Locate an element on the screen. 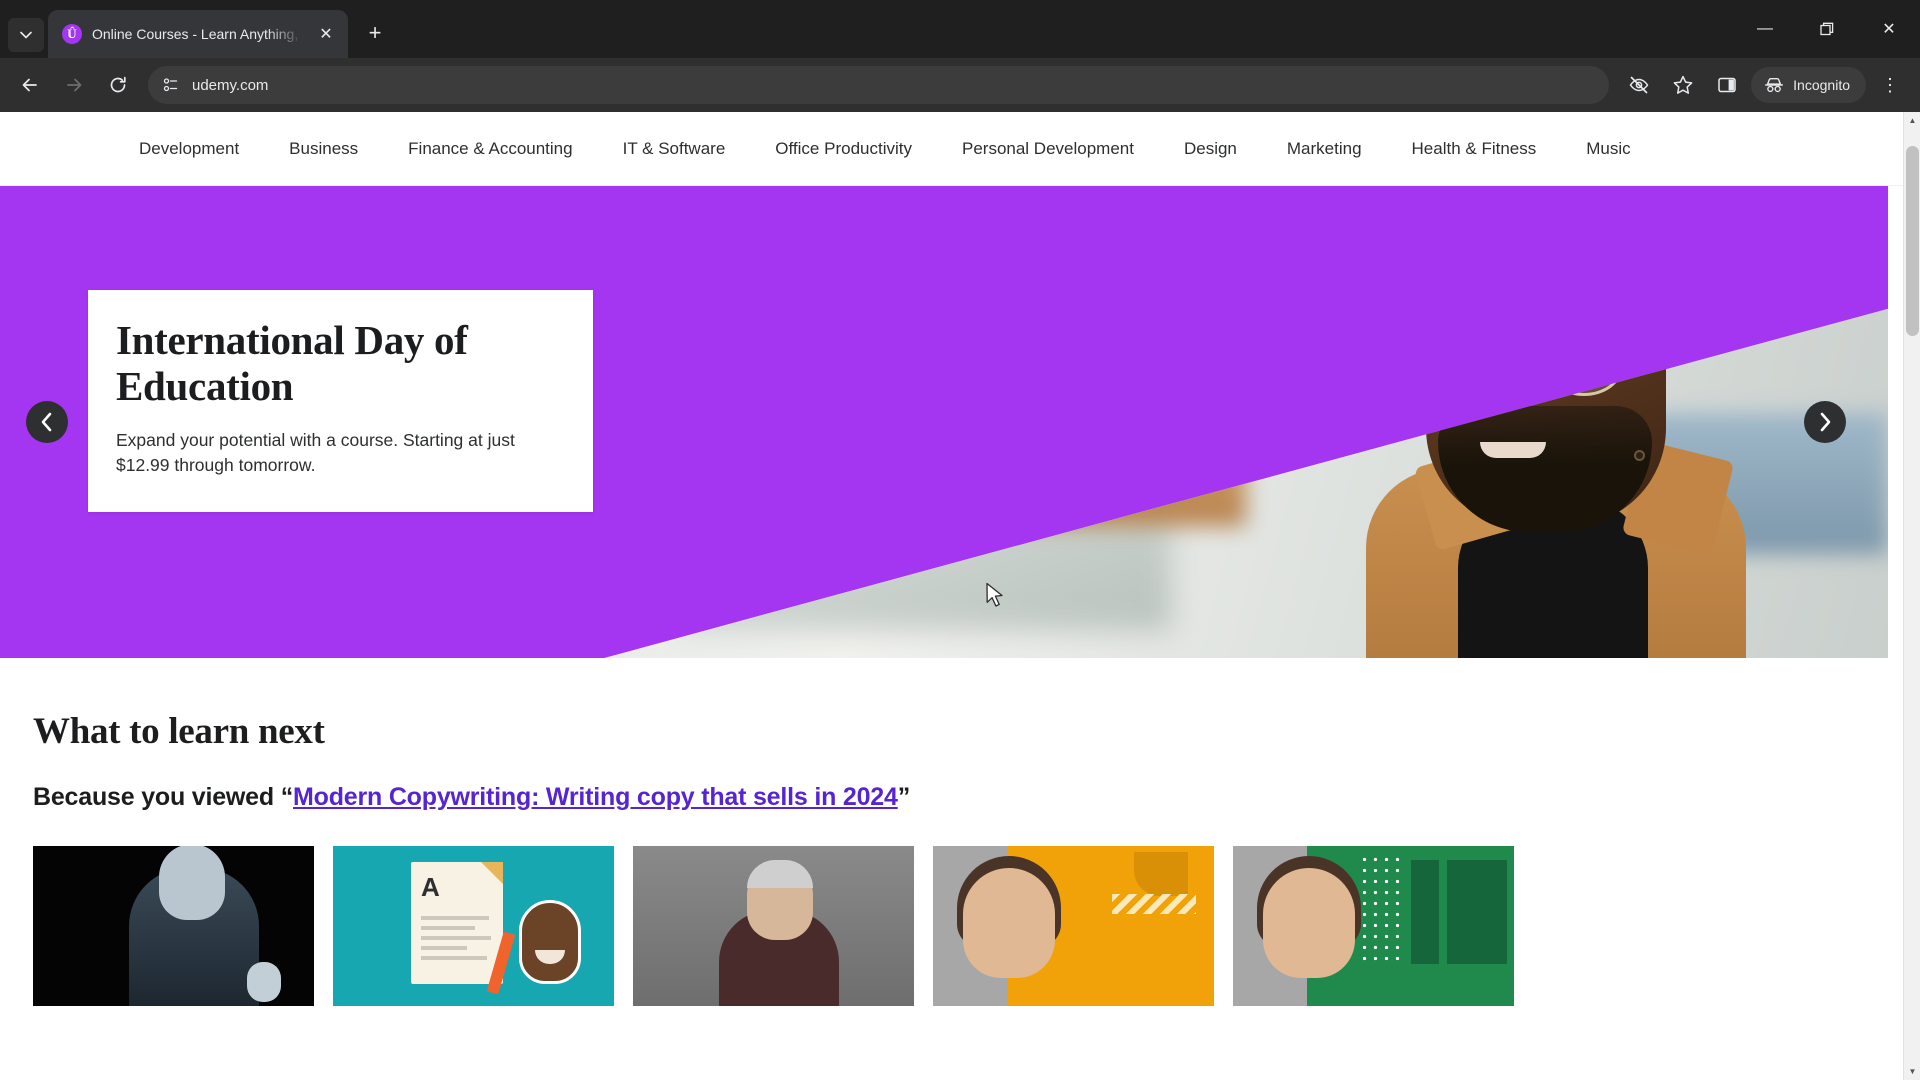 This screenshot has height=1080, width=1920. forward-button is located at coordinates (74, 85).